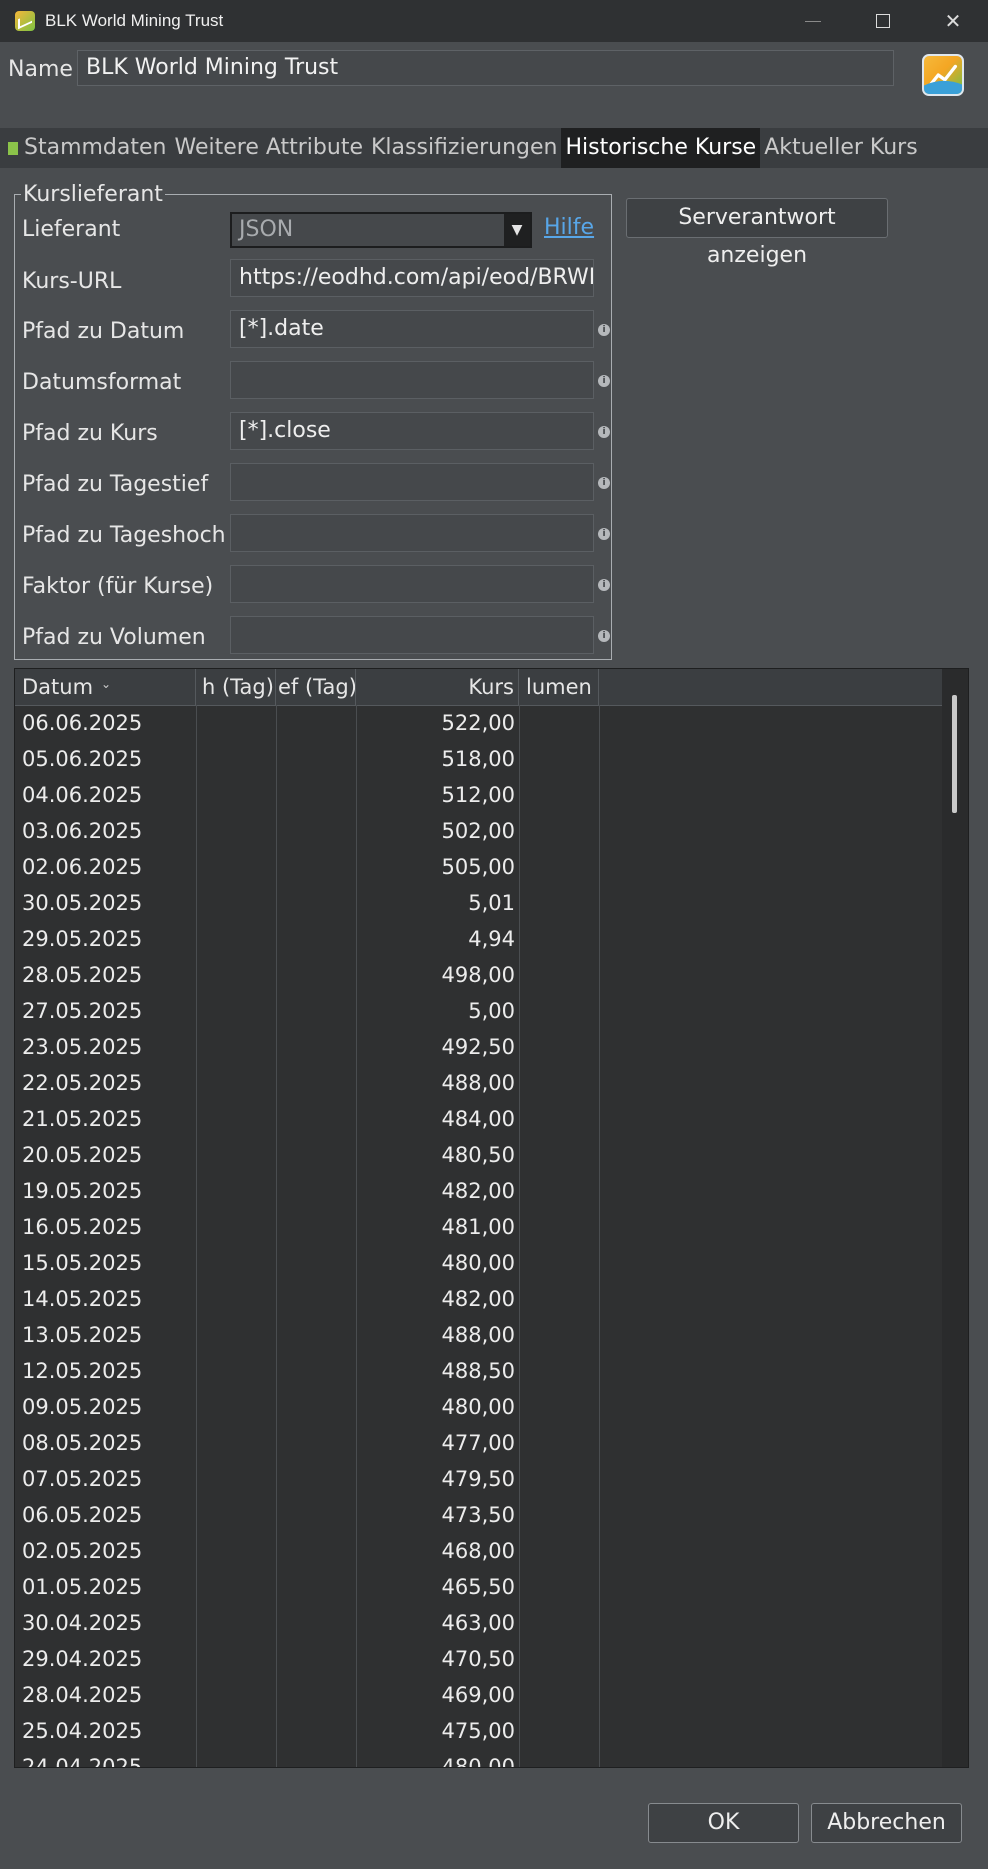 Image resolution: width=988 pixels, height=1869 pixels. Describe the element at coordinates (491, 903) in the screenshot. I see `cell-kurs: 5,01` at that location.